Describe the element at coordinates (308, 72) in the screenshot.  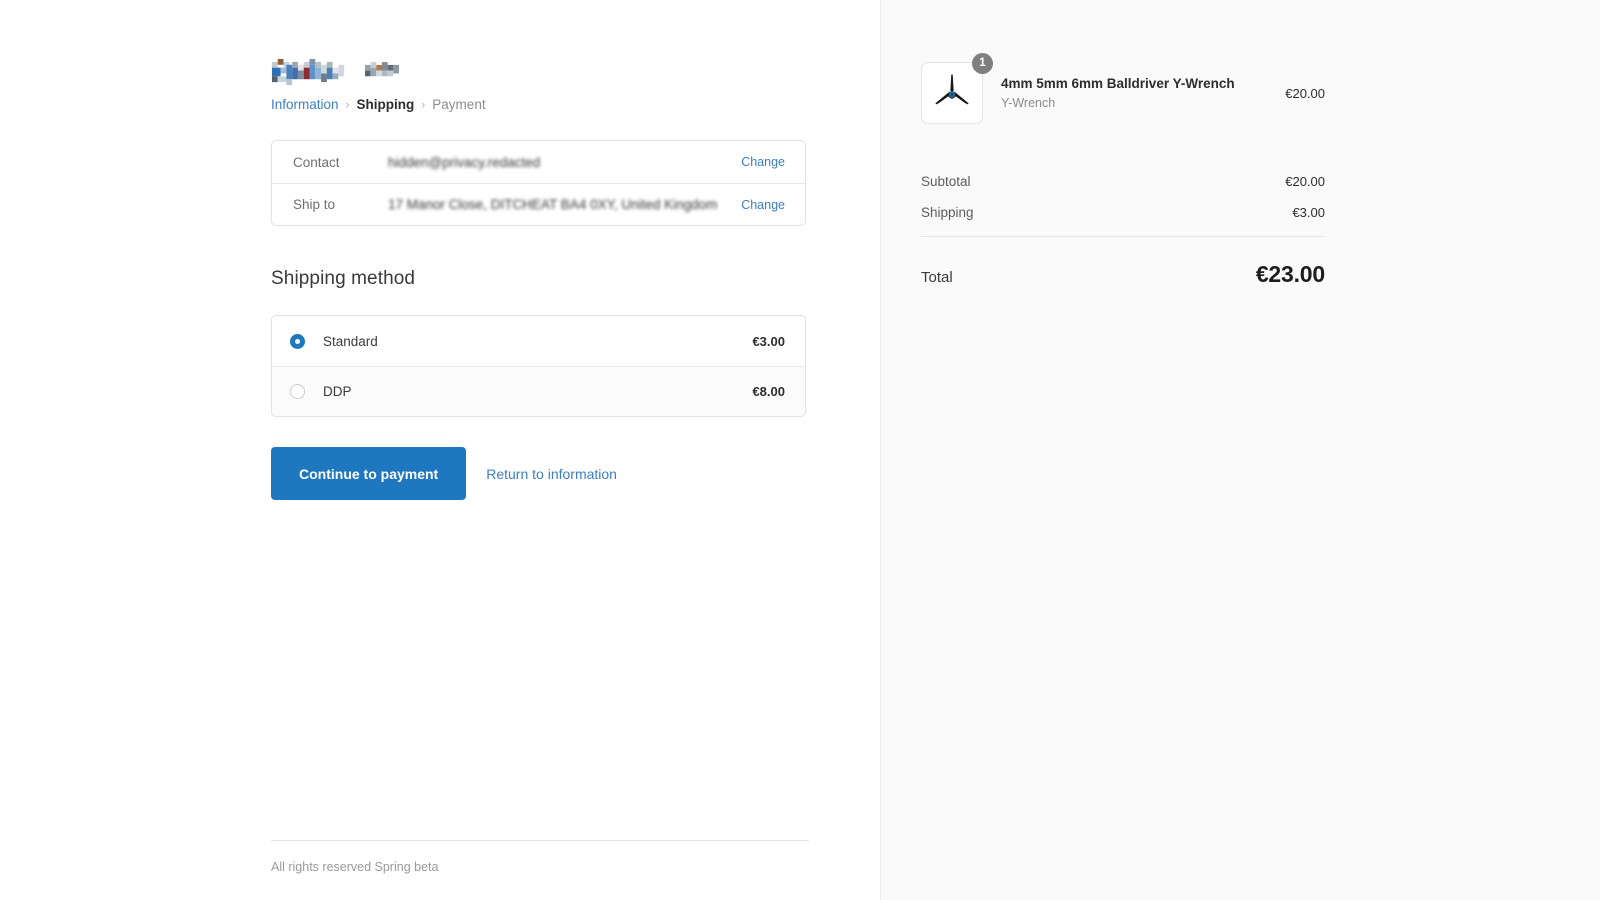
I see `brand-logo-wordmark` at that location.